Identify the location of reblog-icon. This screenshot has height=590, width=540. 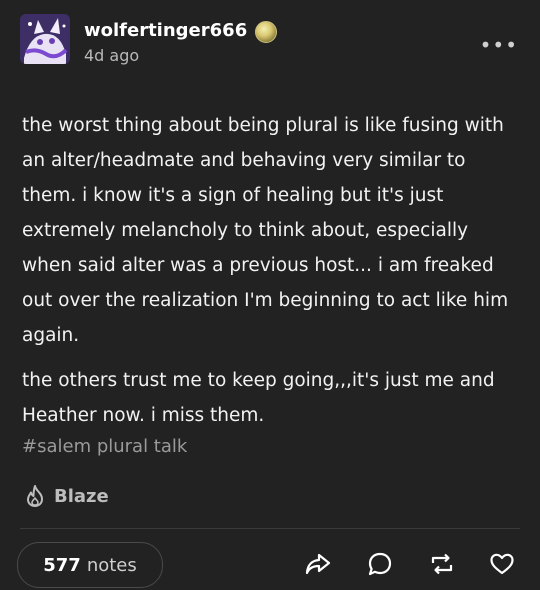
(442, 564).